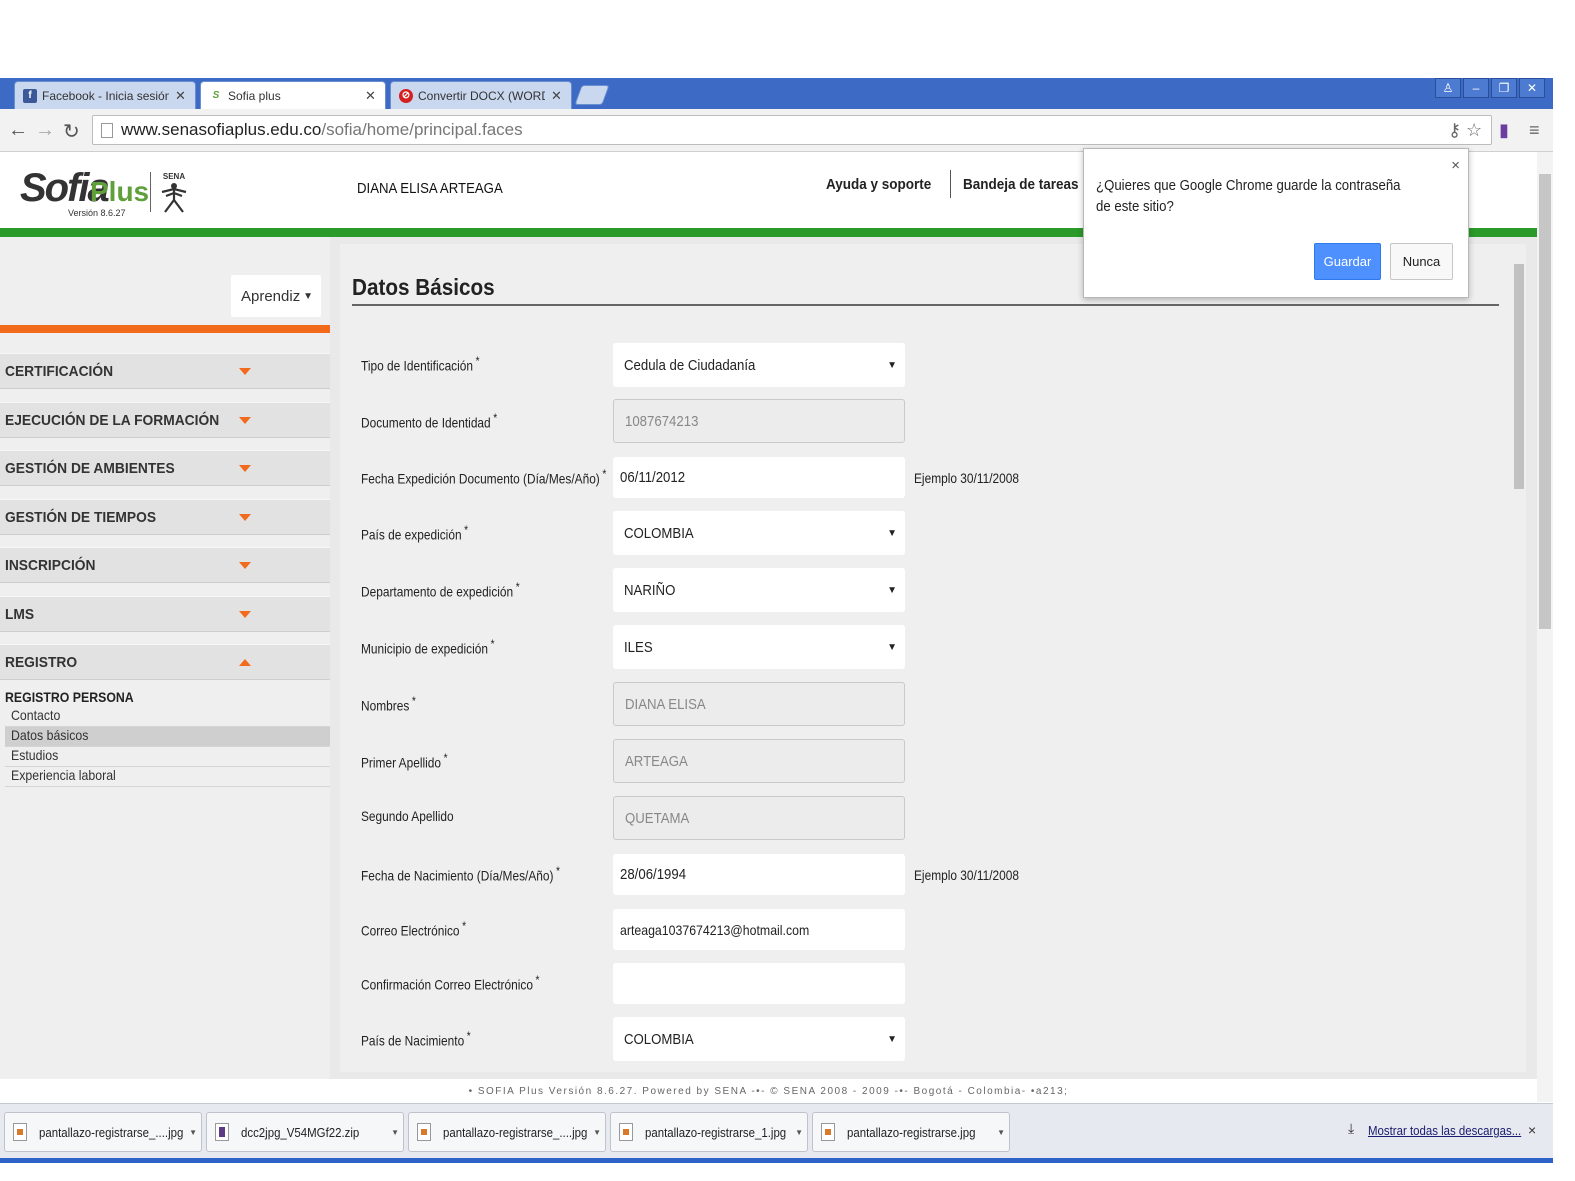 The width and height of the screenshot is (1575, 1181). Describe the element at coordinates (293, 95) in the screenshot. I see `tab-sofia-plus: S Sofia plus ✕` at that location.